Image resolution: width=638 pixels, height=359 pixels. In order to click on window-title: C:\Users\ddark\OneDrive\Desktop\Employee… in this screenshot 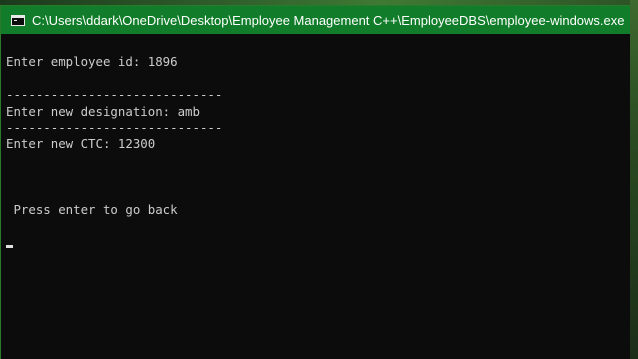, I will do `click(328, 20)`.